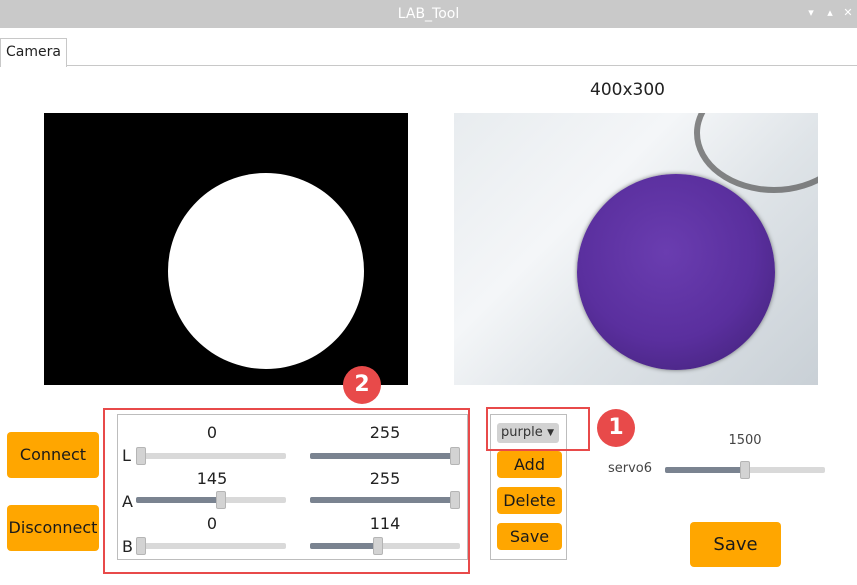 The width and height of the screenshot is (857, 585). Describe the element at coordinates (705, 470) in the screenshot. I see `slider-fill` at that location.